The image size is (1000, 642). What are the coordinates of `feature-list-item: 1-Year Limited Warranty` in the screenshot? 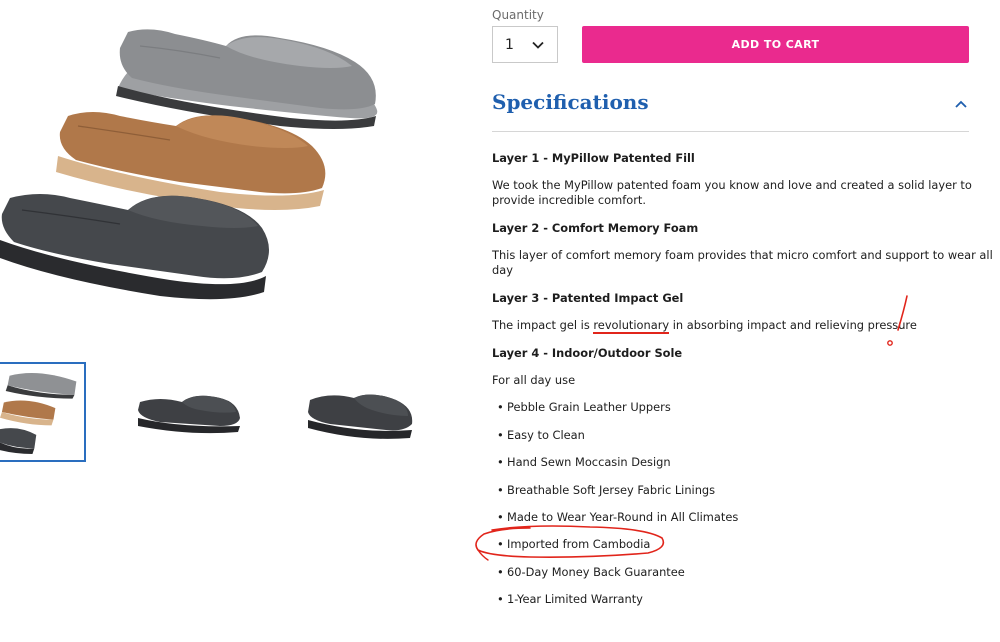 It's located at (570, 599).